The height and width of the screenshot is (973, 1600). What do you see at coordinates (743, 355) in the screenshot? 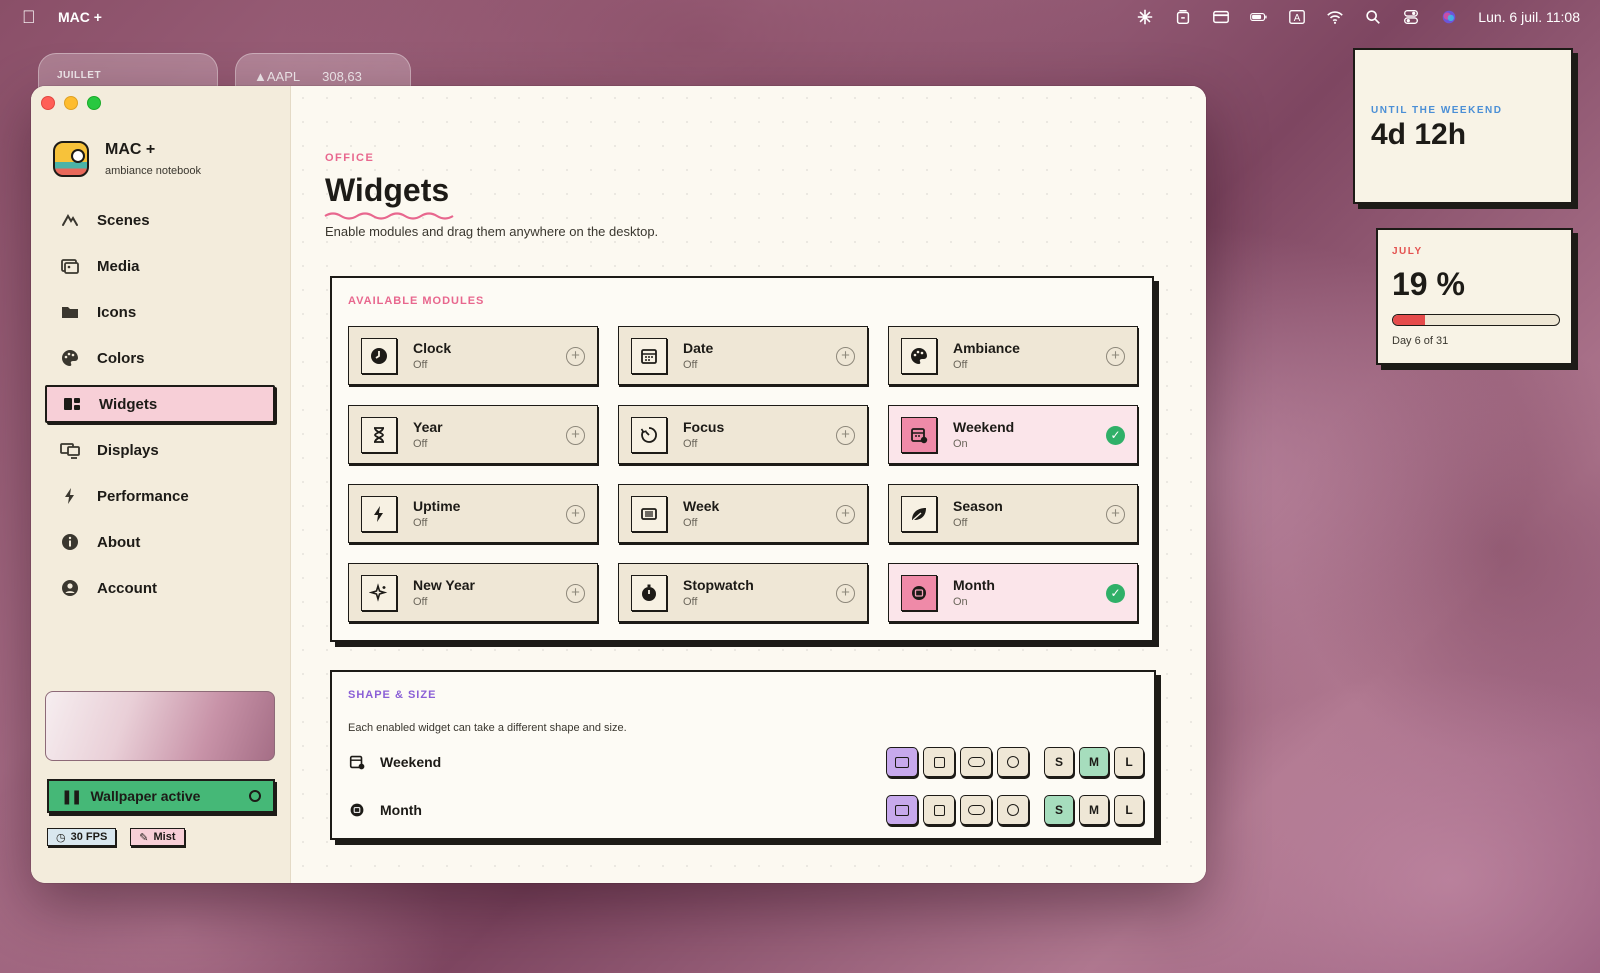
I see `module-date: Date Off +` at bounding box center [743, 355].